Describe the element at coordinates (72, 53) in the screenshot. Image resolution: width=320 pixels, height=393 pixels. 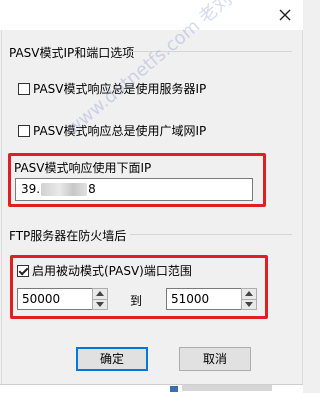
I see `pasv-group-title: PASV模式IP和端口选项` at that location.